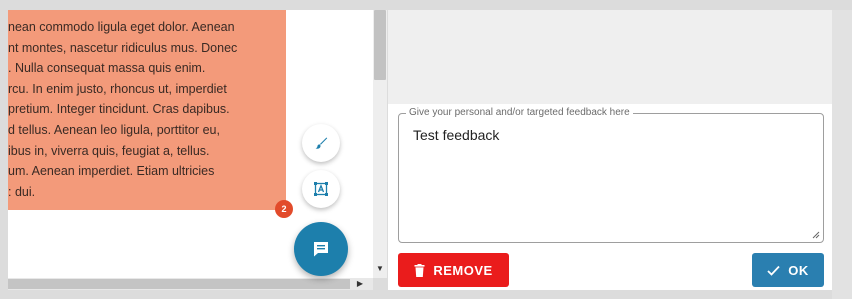  I want to click on text-annotation-button, so click(321, 189).